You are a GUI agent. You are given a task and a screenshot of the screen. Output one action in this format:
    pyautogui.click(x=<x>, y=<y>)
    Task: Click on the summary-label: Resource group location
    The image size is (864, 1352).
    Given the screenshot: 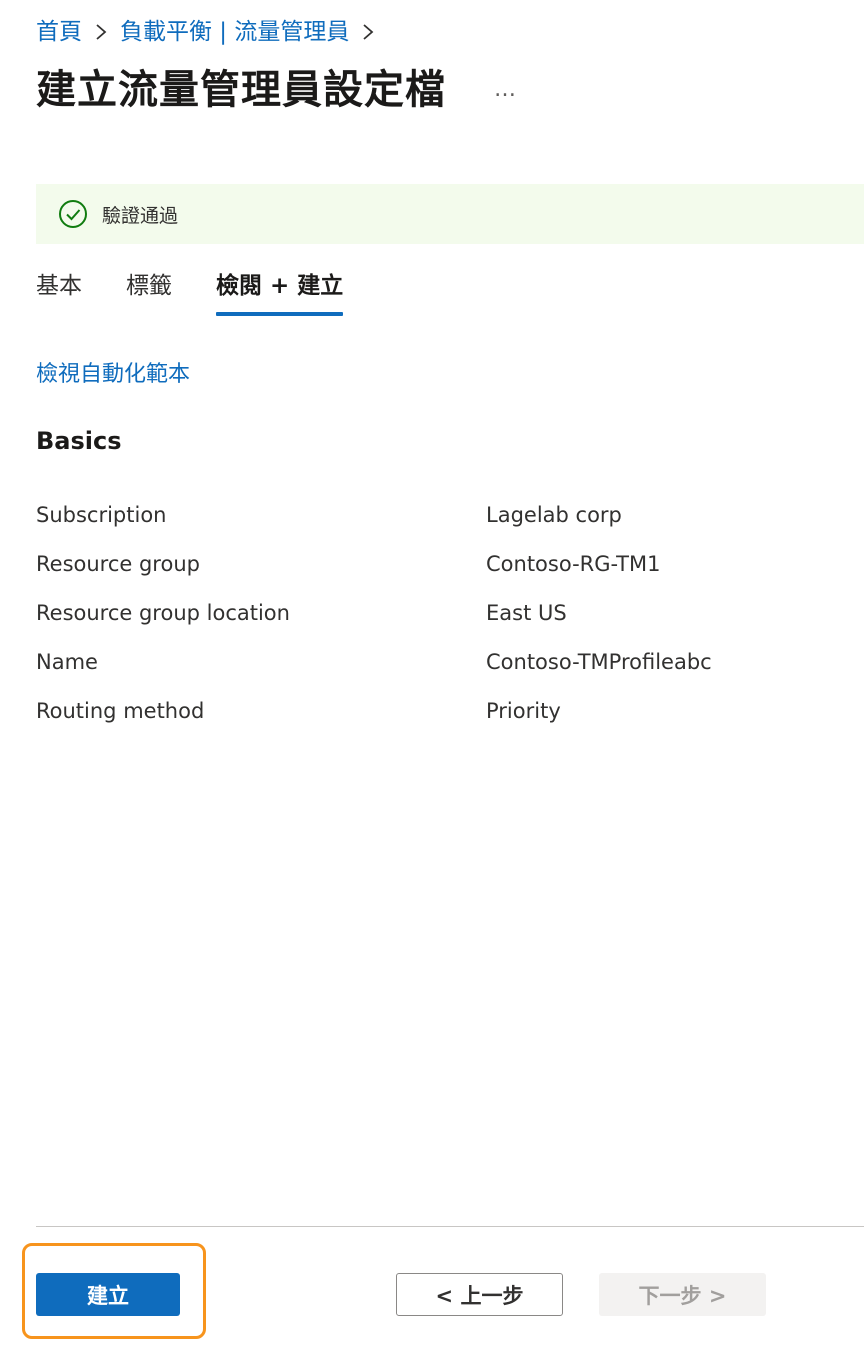 What is the action you would take?
    pyautogui.click(x=163, y=612)
    